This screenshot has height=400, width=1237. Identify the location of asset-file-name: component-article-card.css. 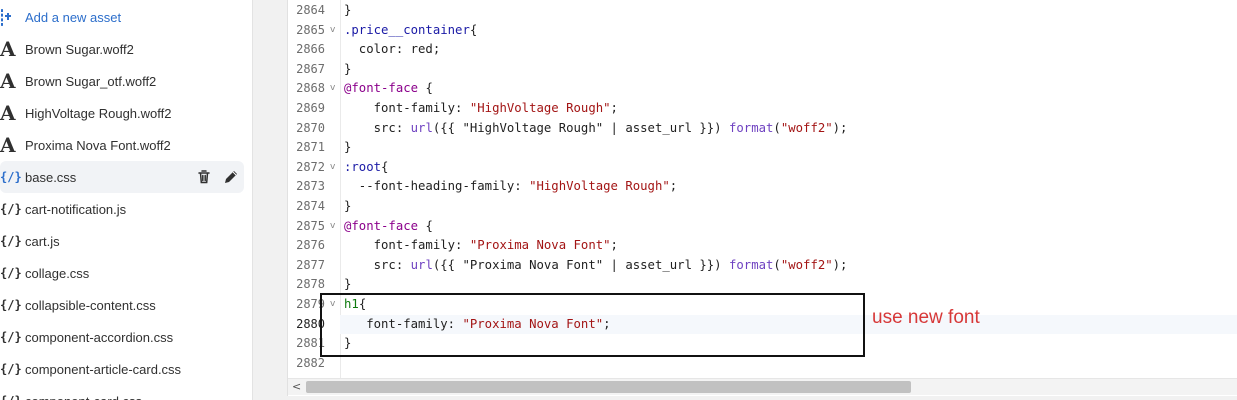
(103, 369).